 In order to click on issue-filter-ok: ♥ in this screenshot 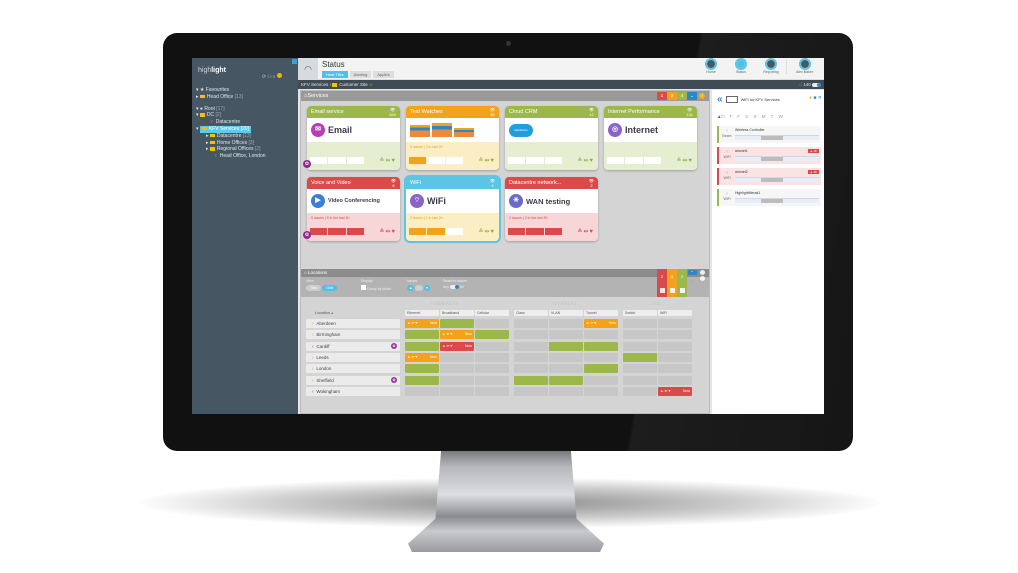, I will do `click(427, 288)`.